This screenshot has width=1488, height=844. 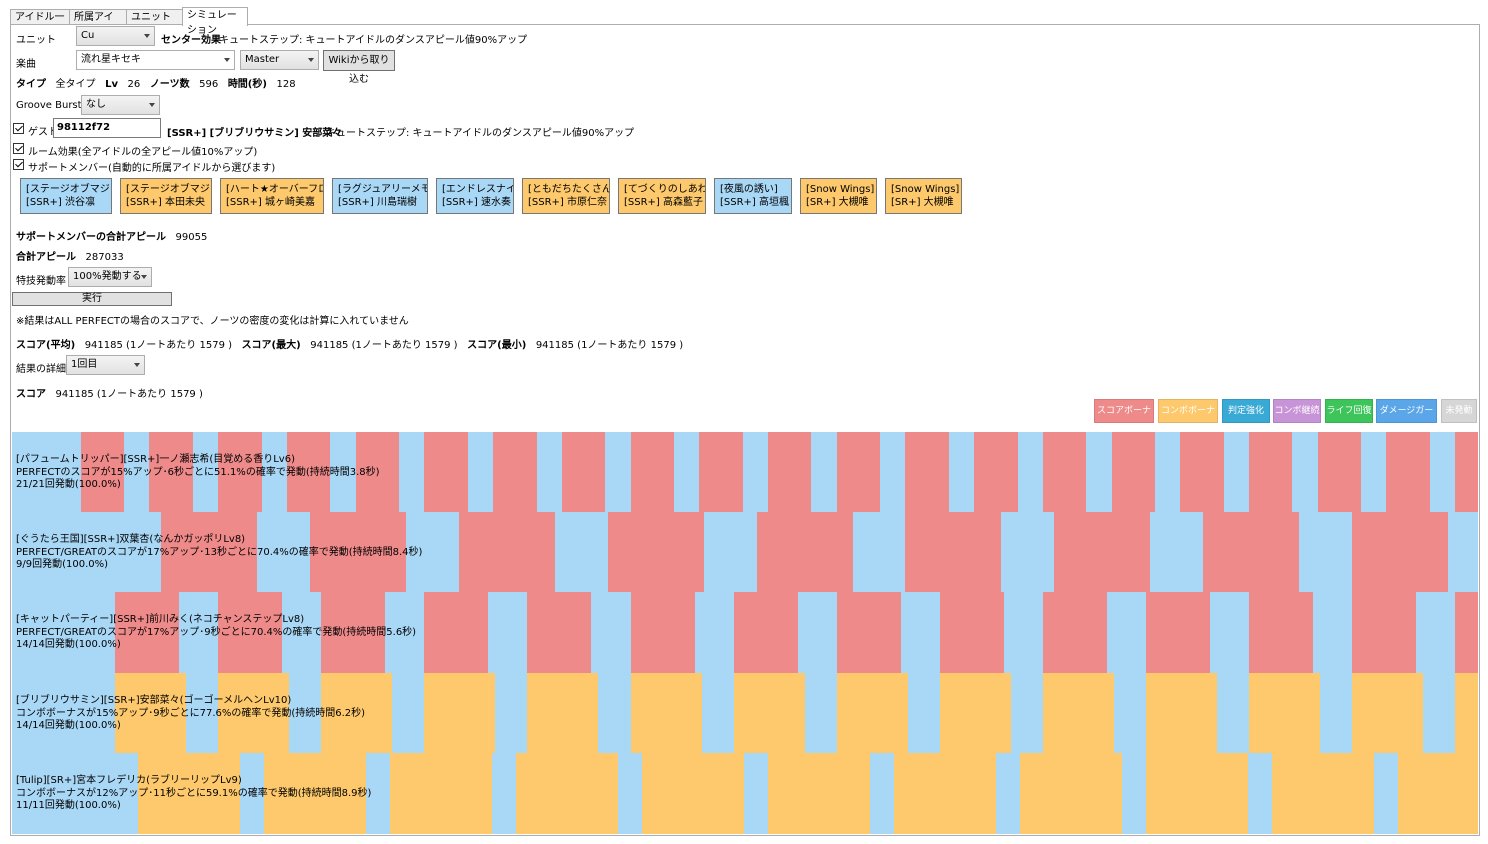 I want to click on unit-card-10: [Snow Wings] [SR+] 大槻唯, so click(x=923, y=196).